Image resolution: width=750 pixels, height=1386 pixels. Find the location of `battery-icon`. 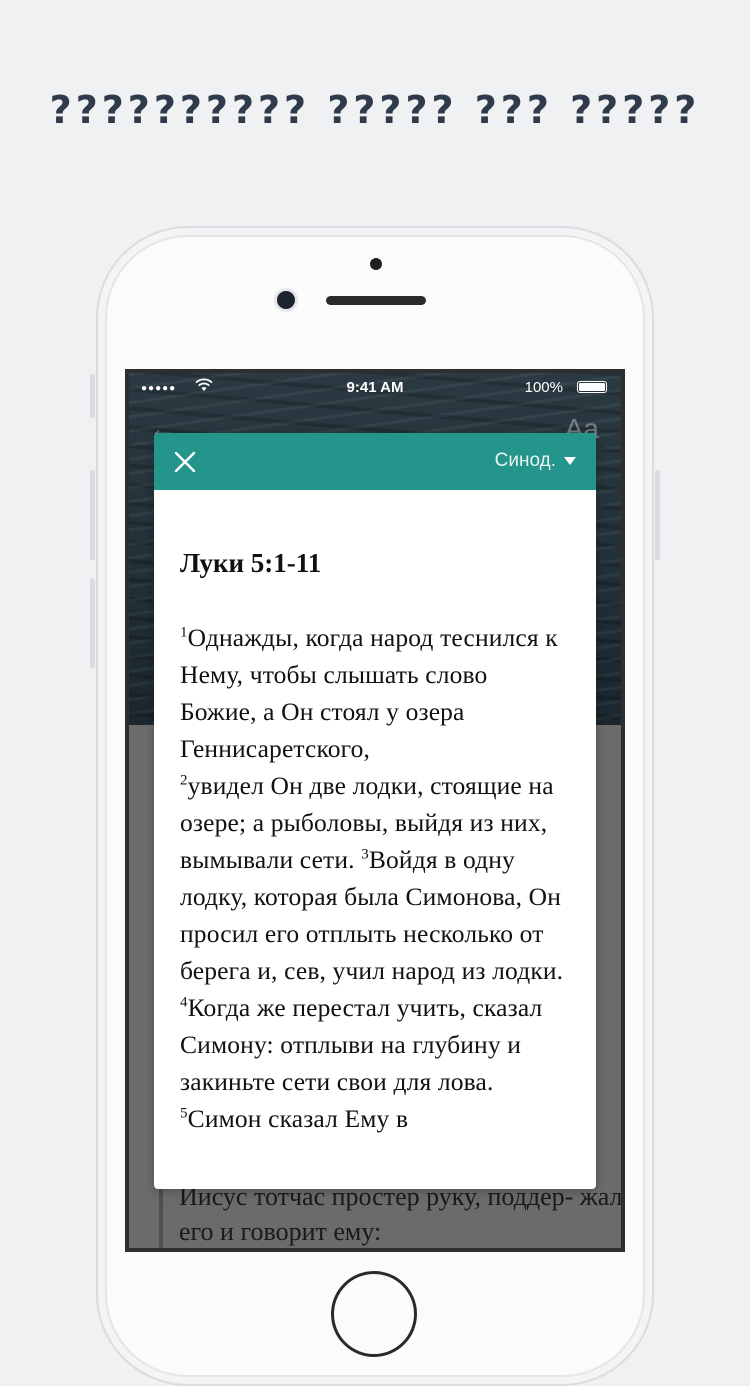

battery-icon is located at coordinates (592, 387).